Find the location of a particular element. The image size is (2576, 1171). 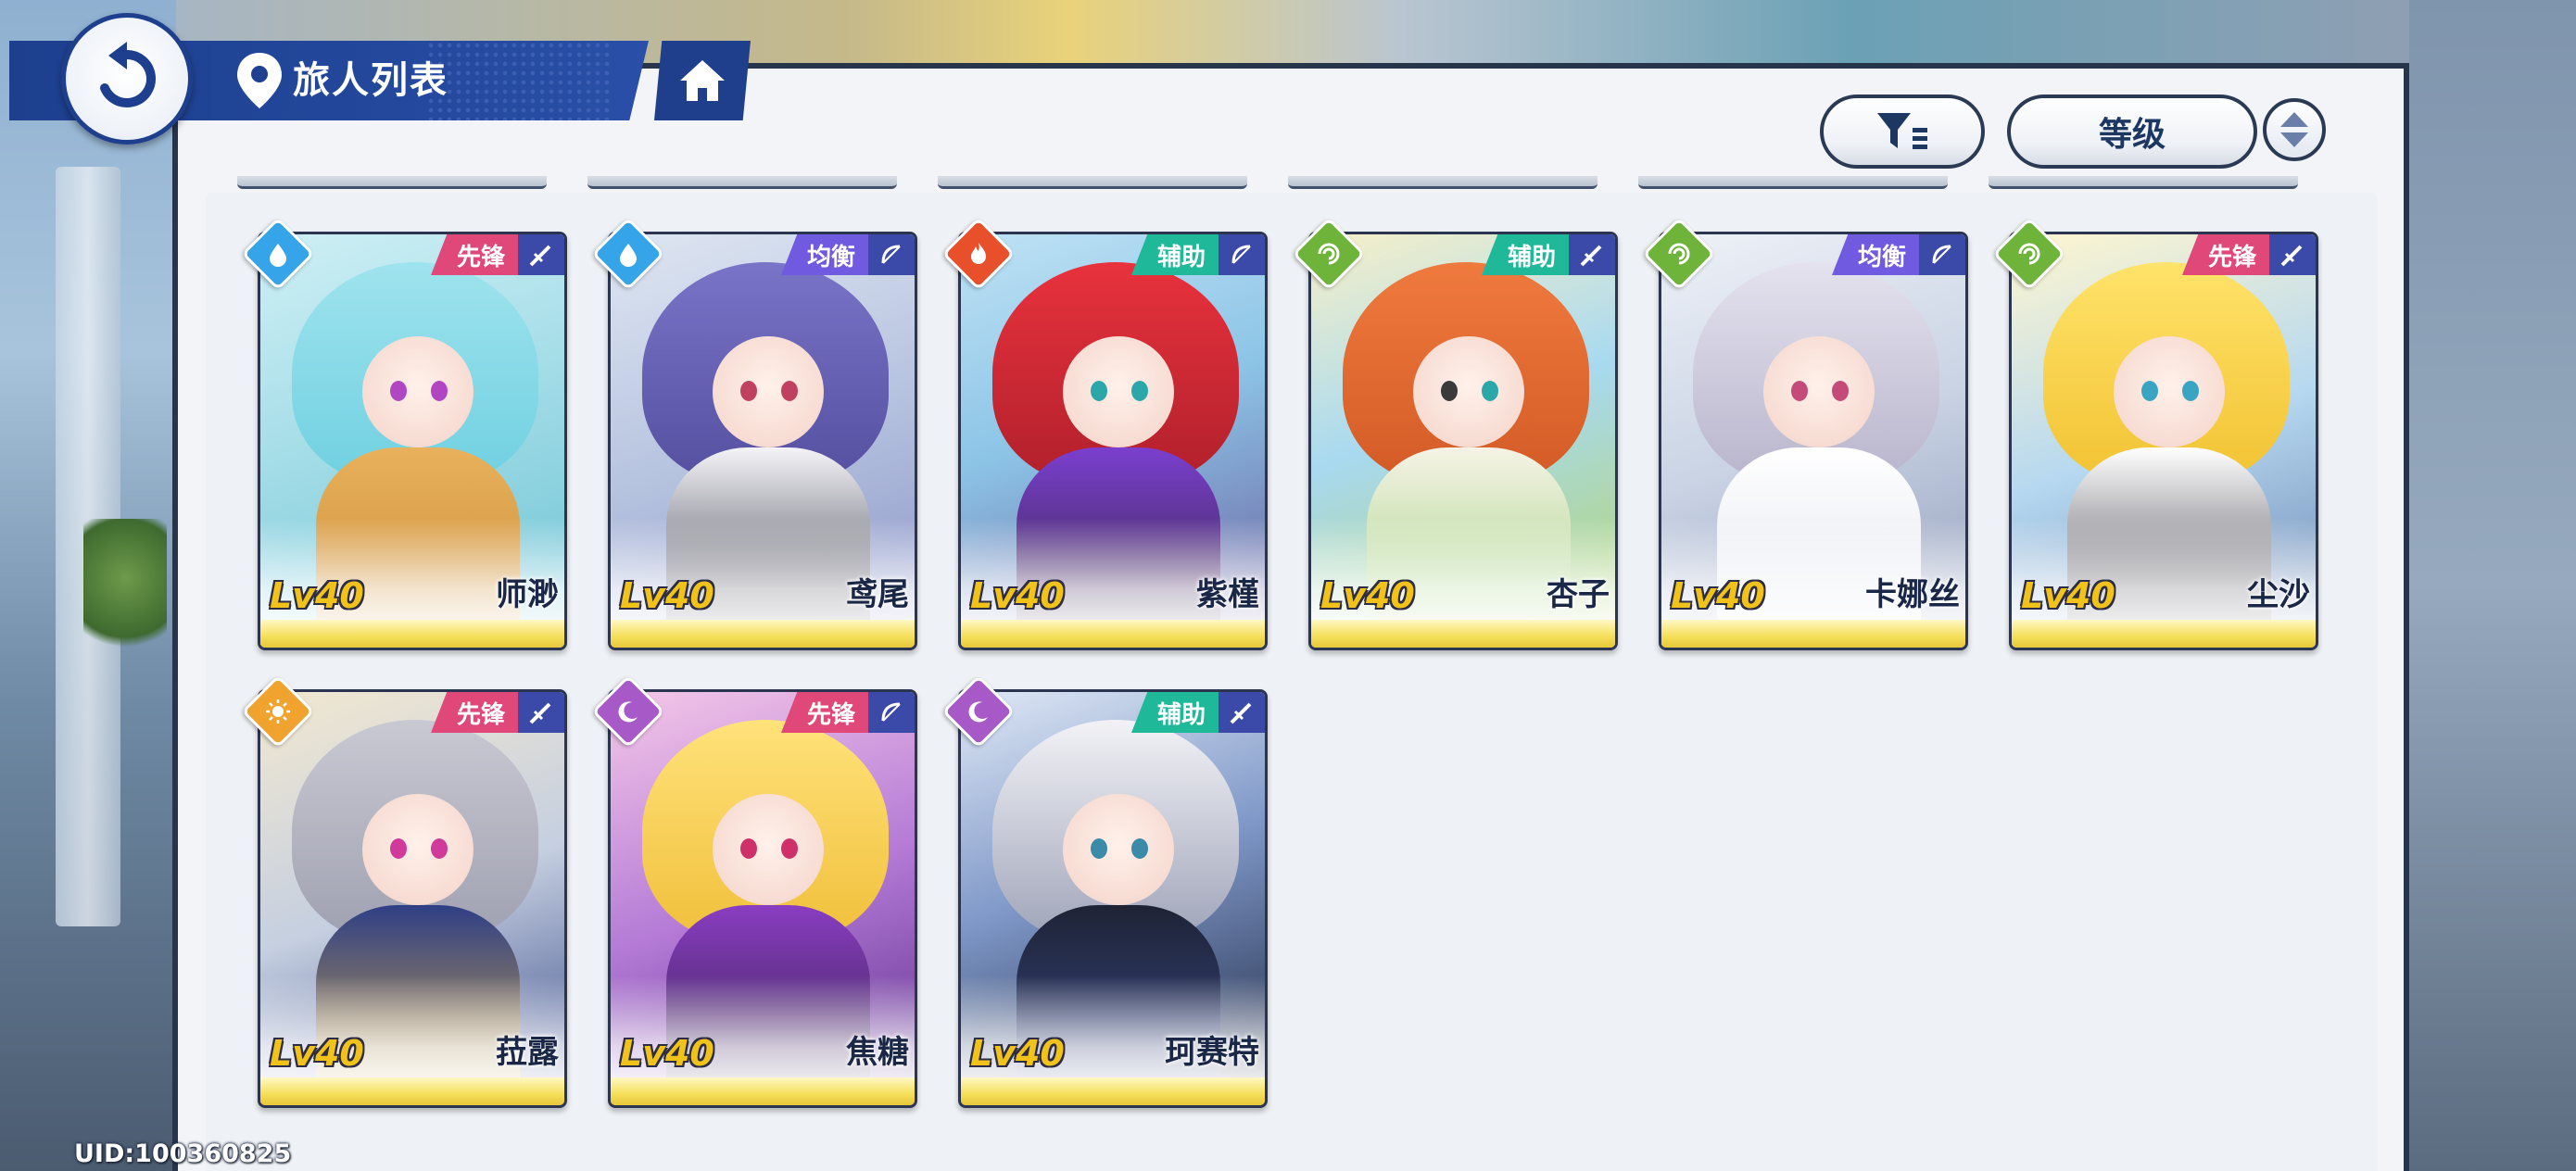

sort-order-icon is located at coordinates (2294, 130).